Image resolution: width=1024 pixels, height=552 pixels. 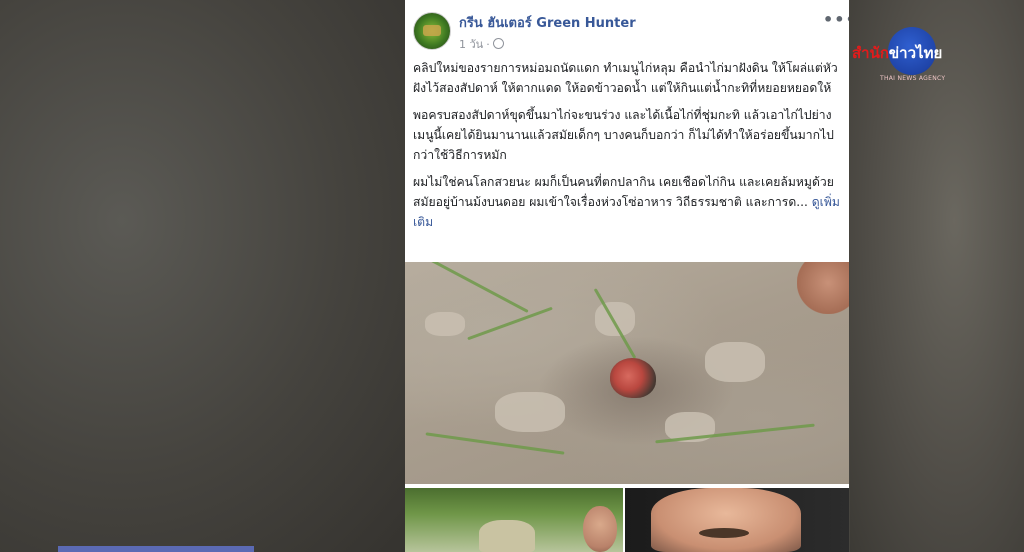 I want to click on more-options-icon: •••, so click(x=836, y=19).